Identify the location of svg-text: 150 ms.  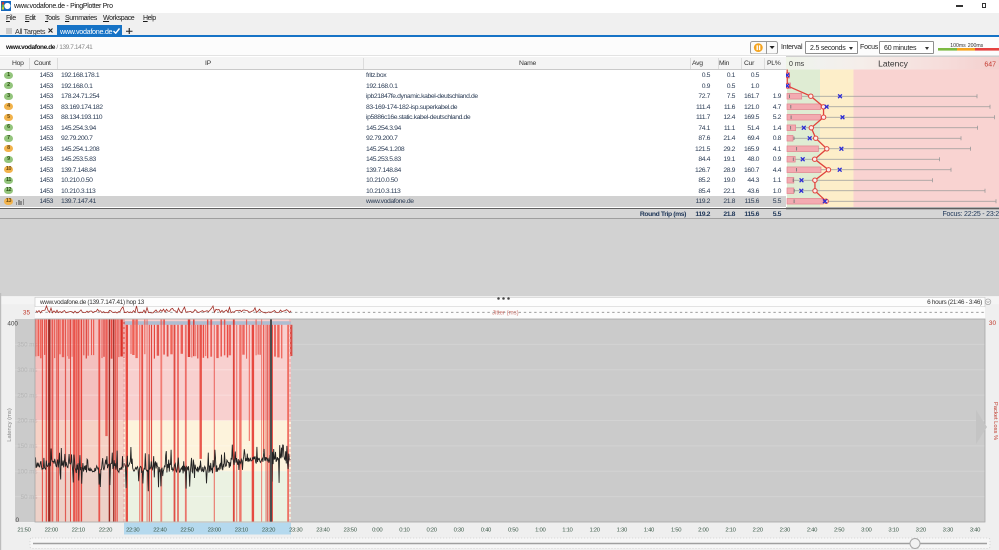
(27, 446).